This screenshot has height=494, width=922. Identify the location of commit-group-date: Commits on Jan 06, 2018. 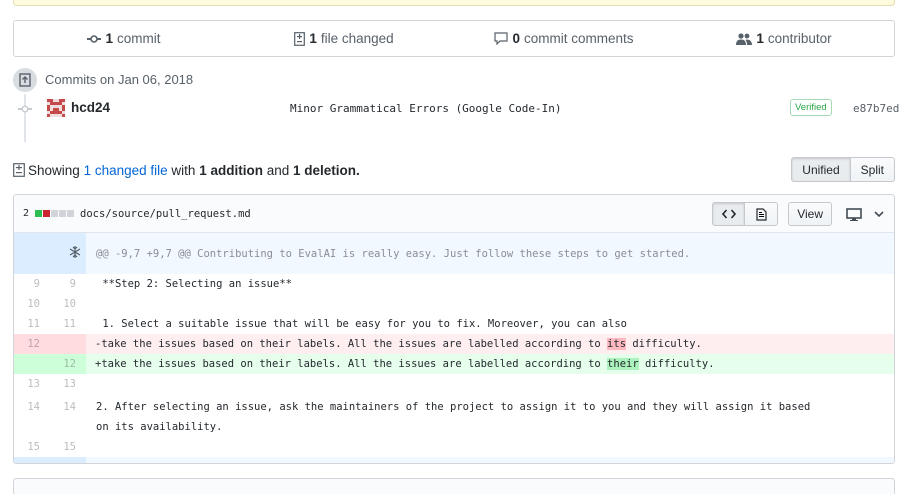
(119, 79).